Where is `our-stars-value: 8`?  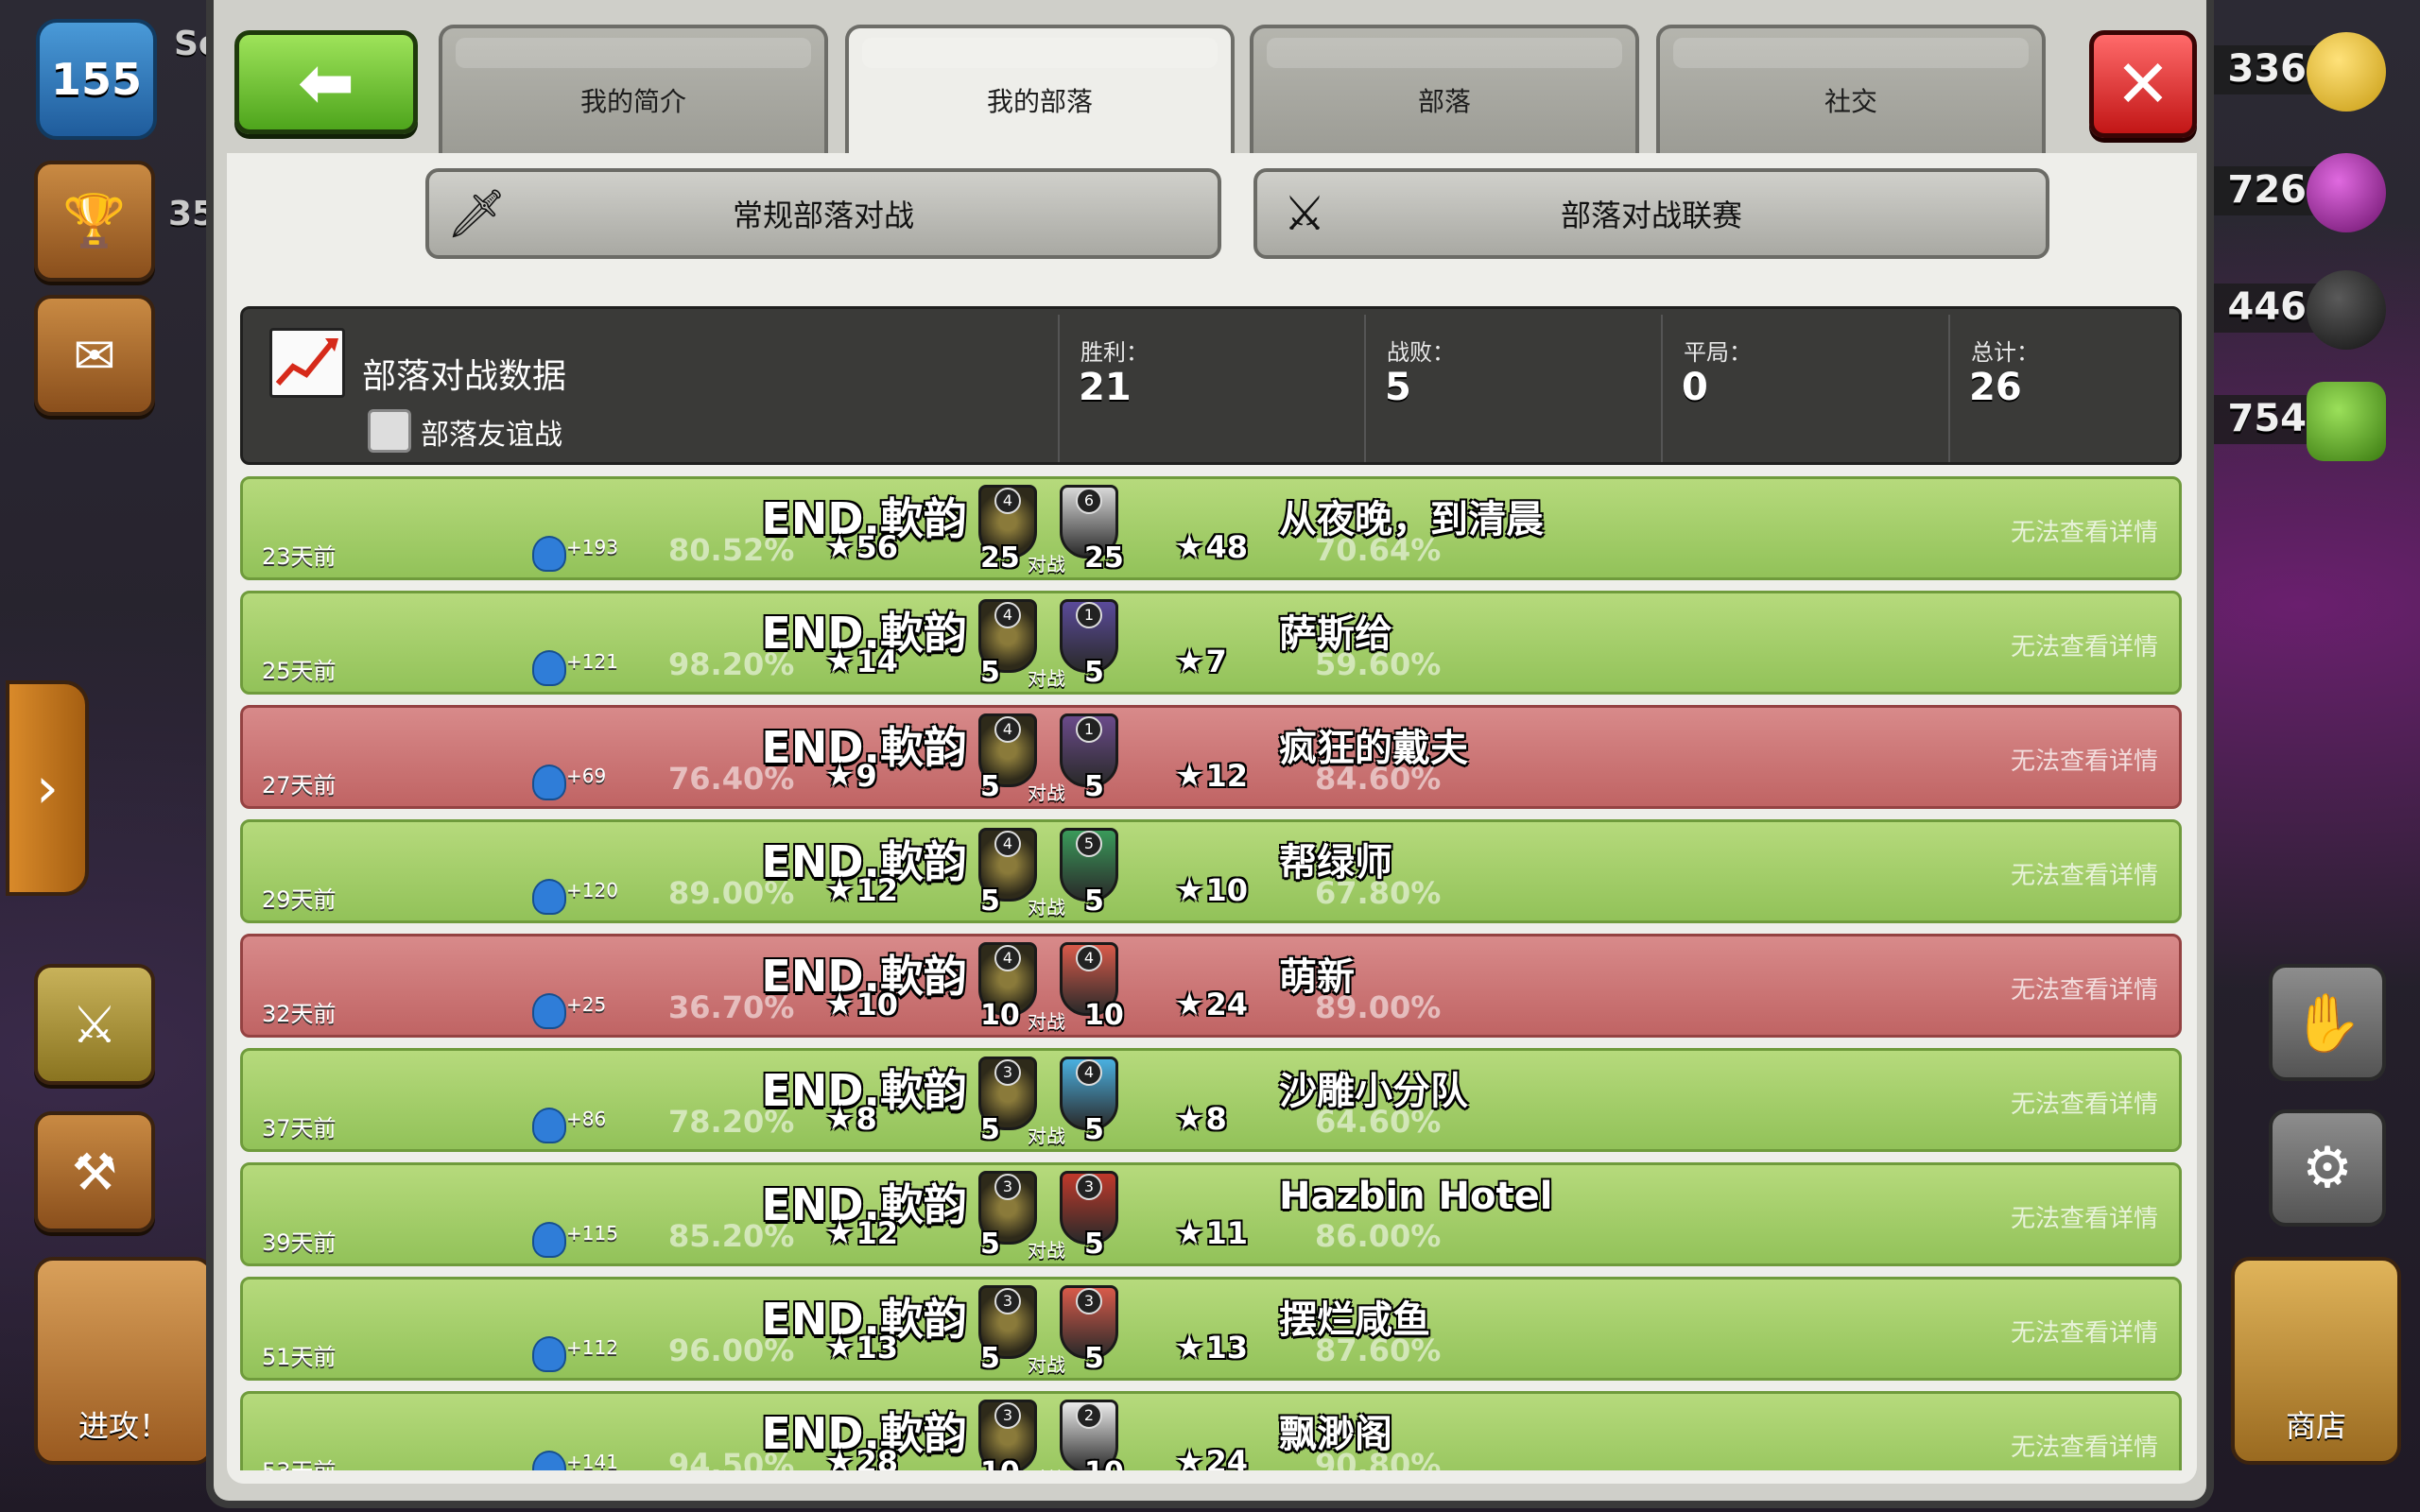
our-stars-value: 8 is located at coordinates (866, 1119).